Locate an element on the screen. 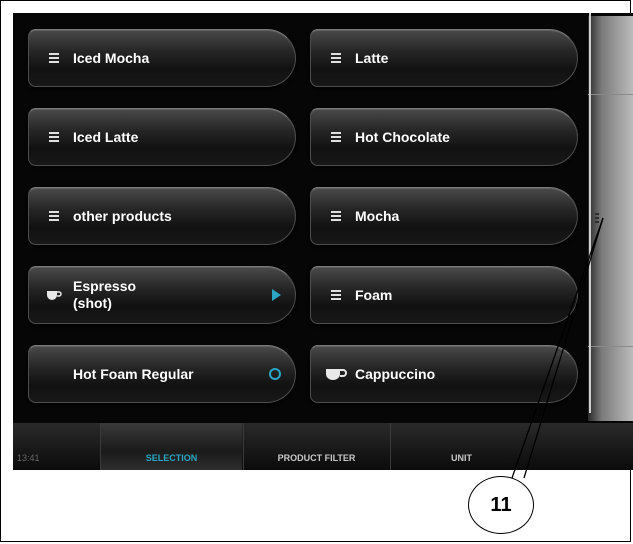  callout-leader-lines is located at coordinates (557, 348).